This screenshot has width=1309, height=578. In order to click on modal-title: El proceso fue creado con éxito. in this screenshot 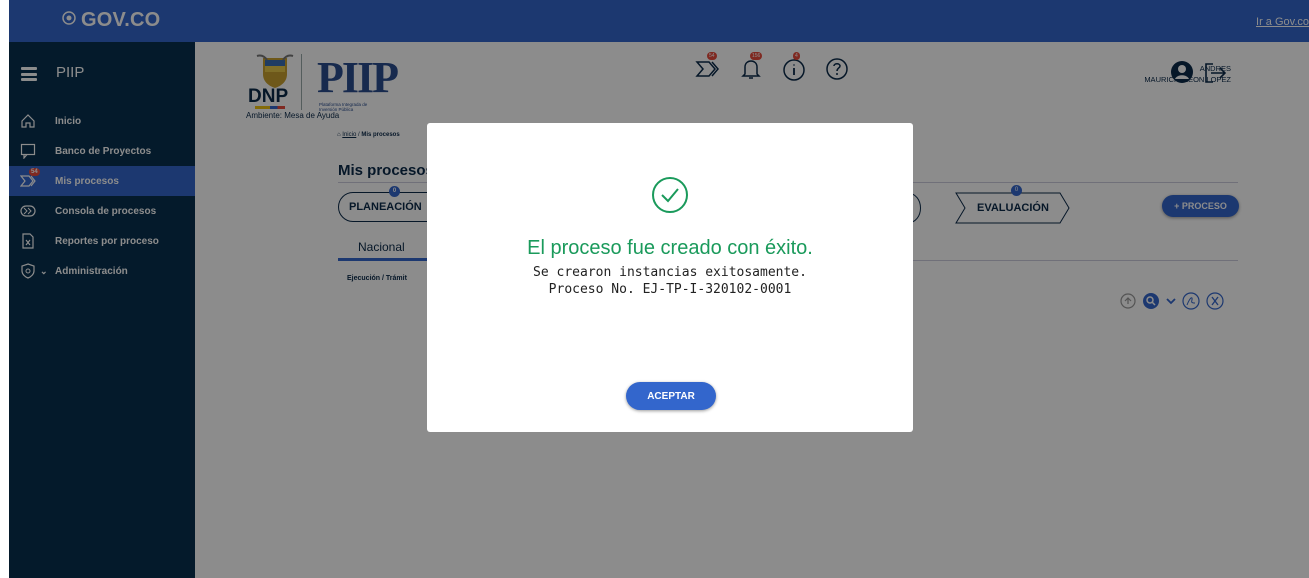, I will do `click(670, 248)`.